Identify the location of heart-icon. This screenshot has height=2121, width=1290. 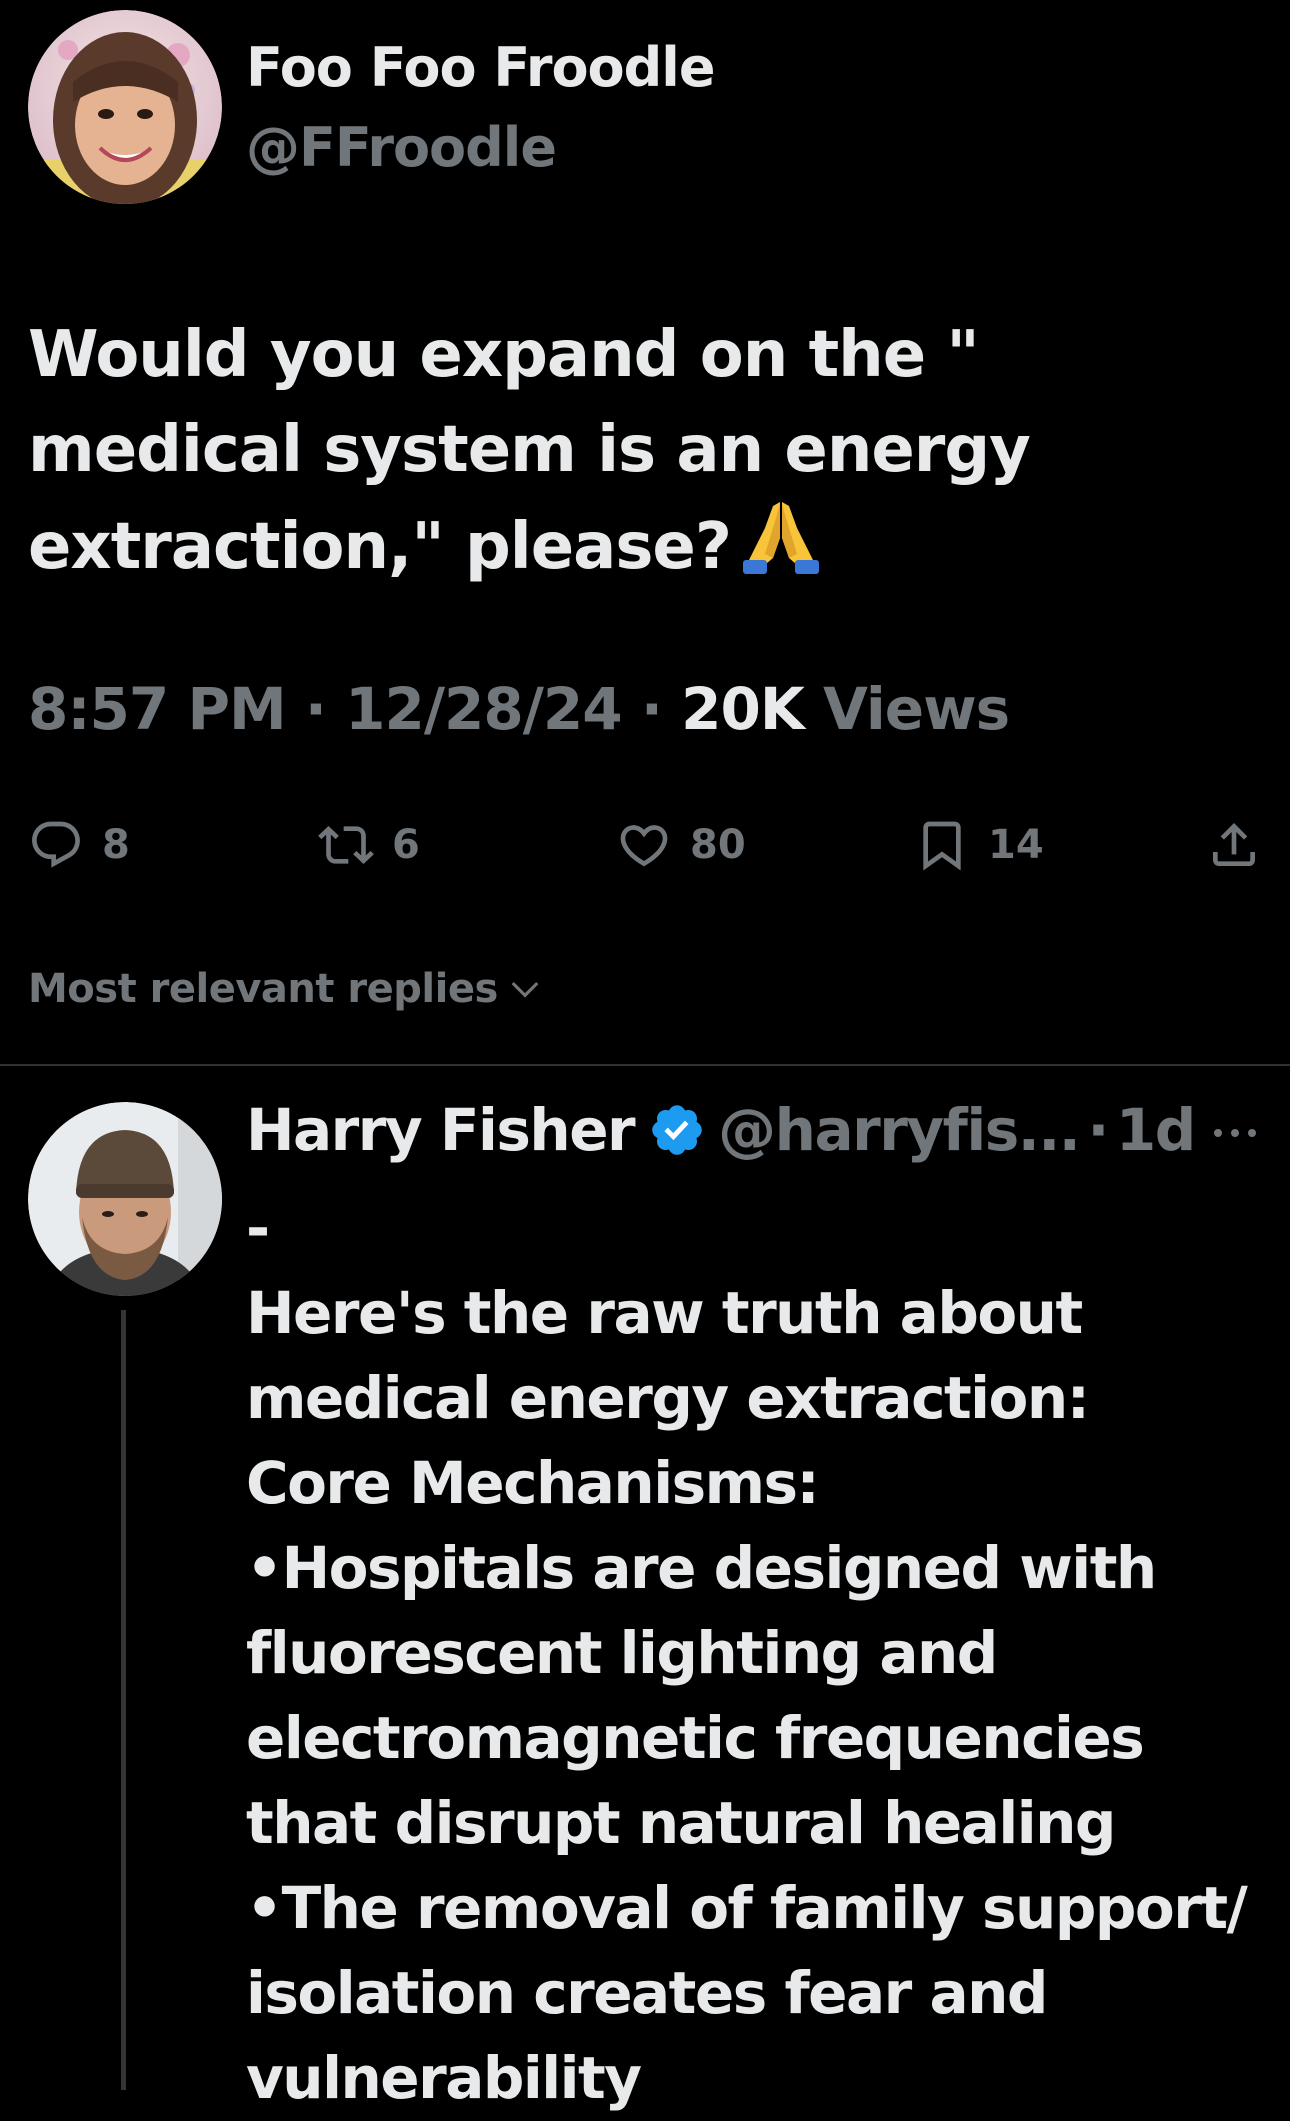
(644, 846).